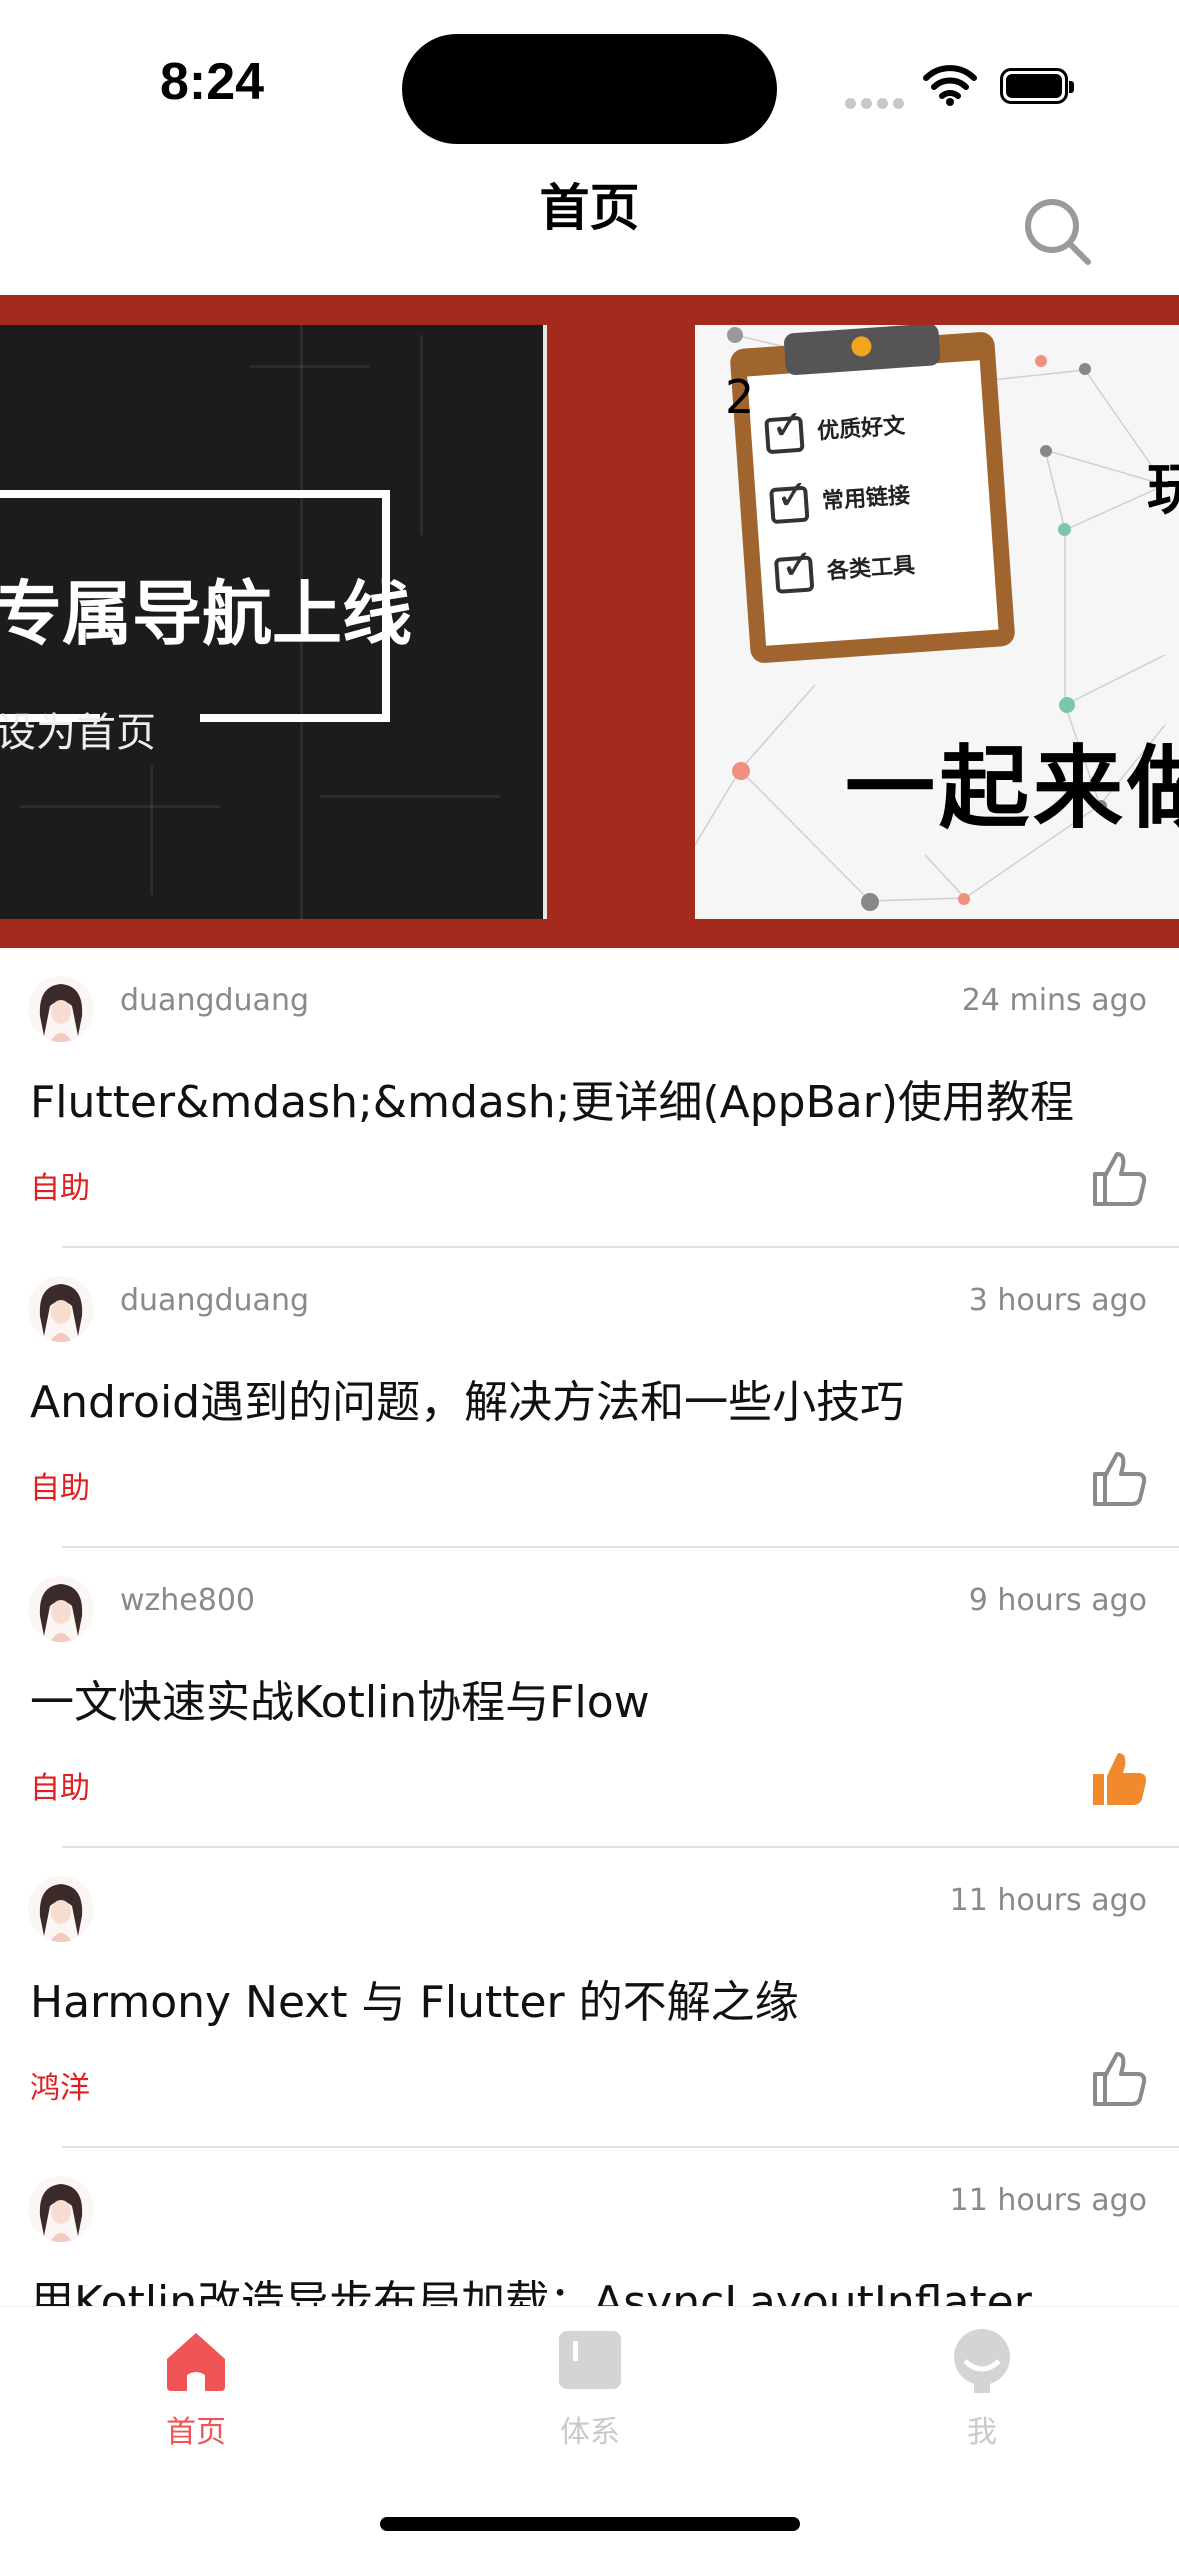  What do you see at coordinates (590, 2524) in the screenshot?
I see `home-indicator` at bounding box center [590, 2524].